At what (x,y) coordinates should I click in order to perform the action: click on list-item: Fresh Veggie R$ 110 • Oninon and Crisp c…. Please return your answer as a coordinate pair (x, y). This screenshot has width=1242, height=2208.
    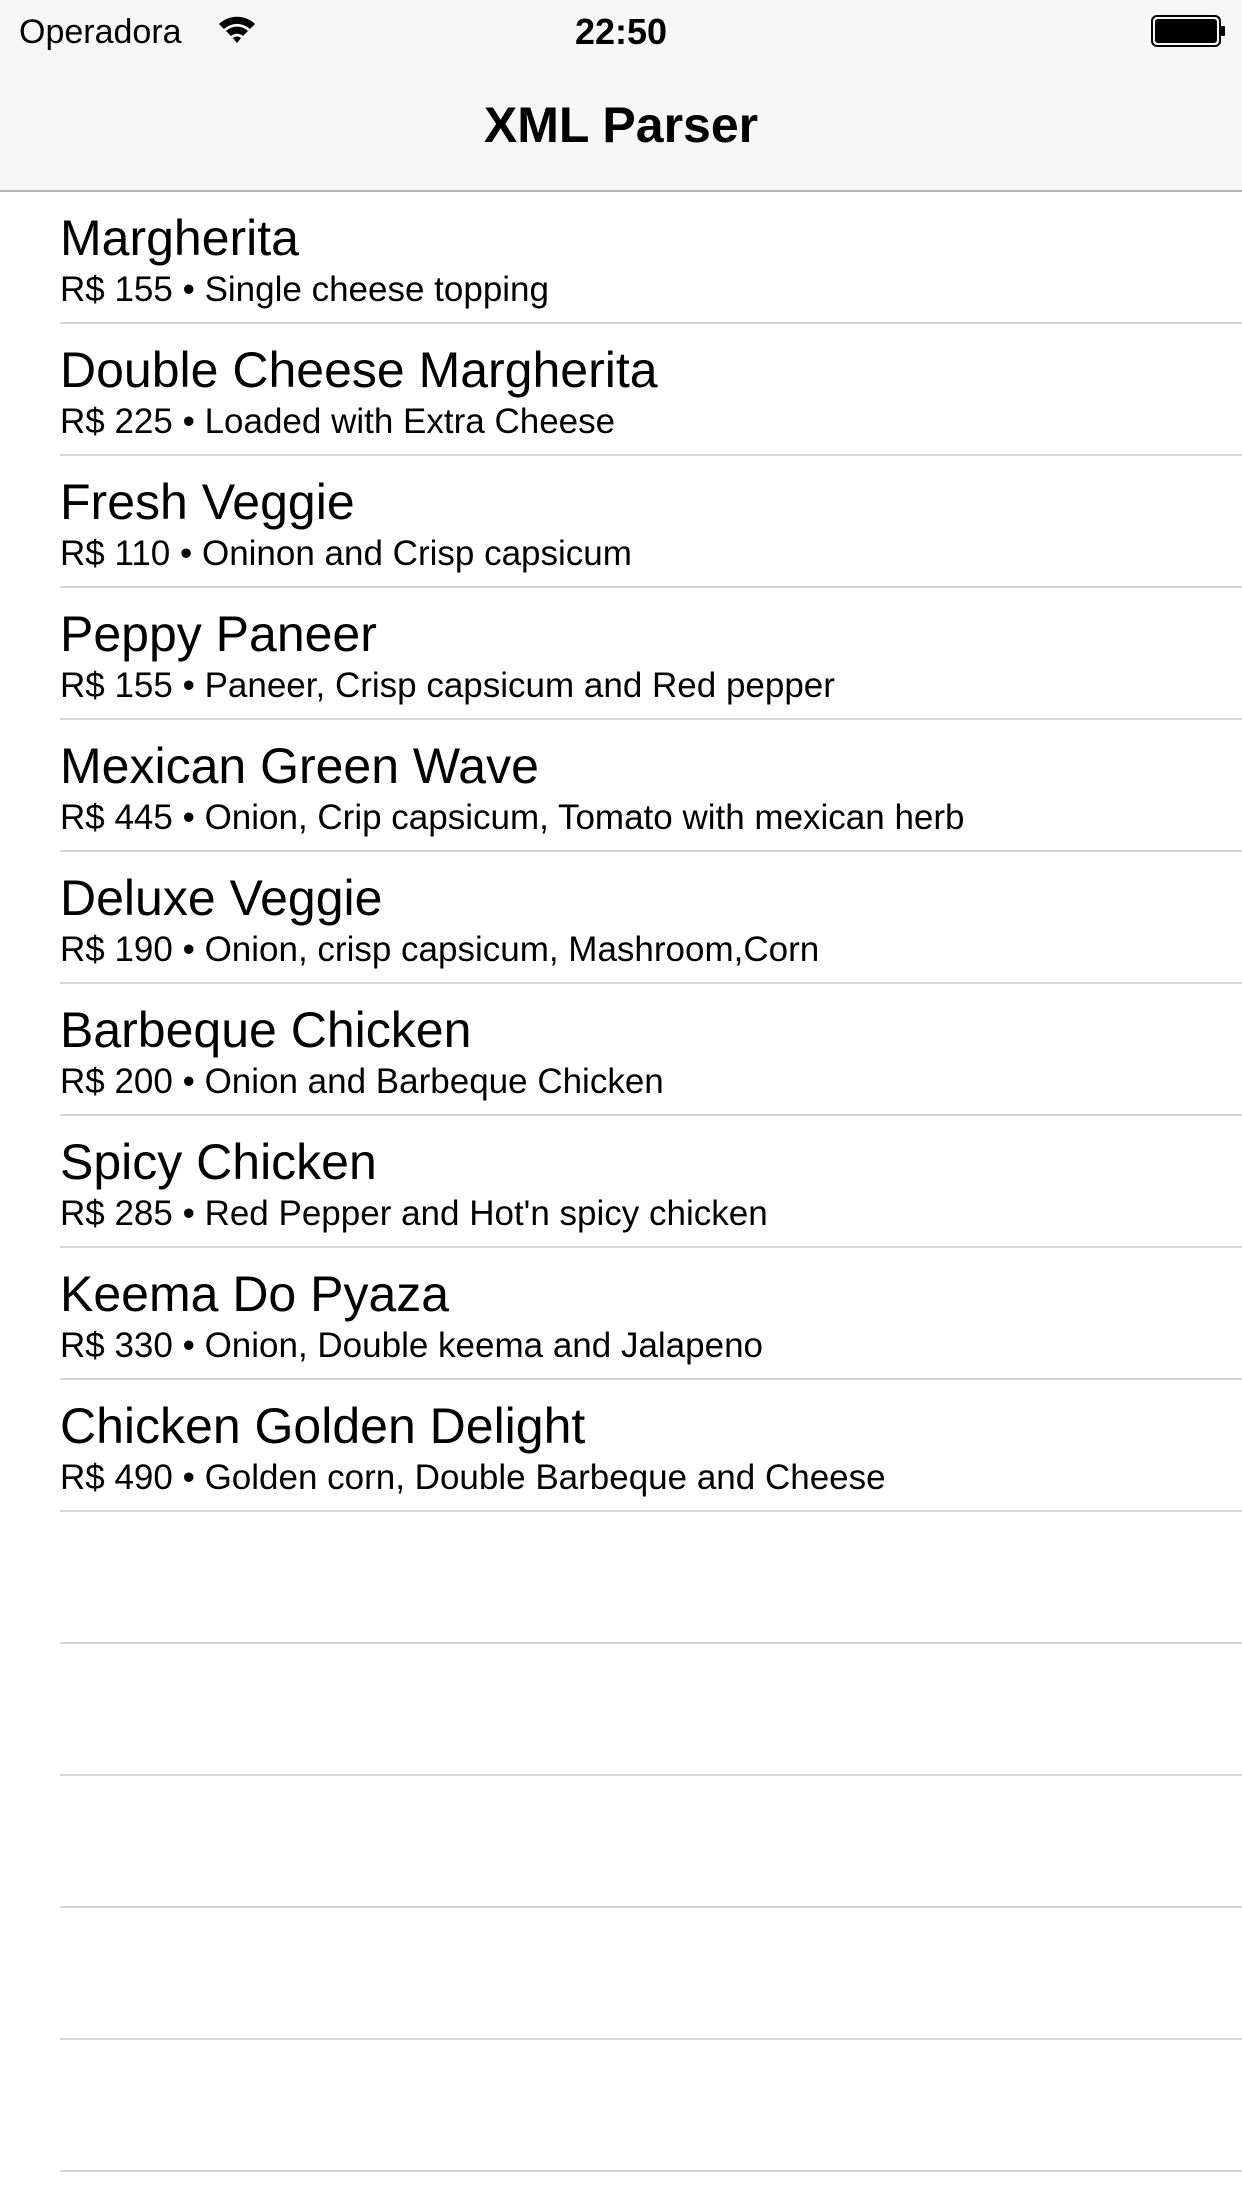
    Looking at the image, I should click on (621, 522).